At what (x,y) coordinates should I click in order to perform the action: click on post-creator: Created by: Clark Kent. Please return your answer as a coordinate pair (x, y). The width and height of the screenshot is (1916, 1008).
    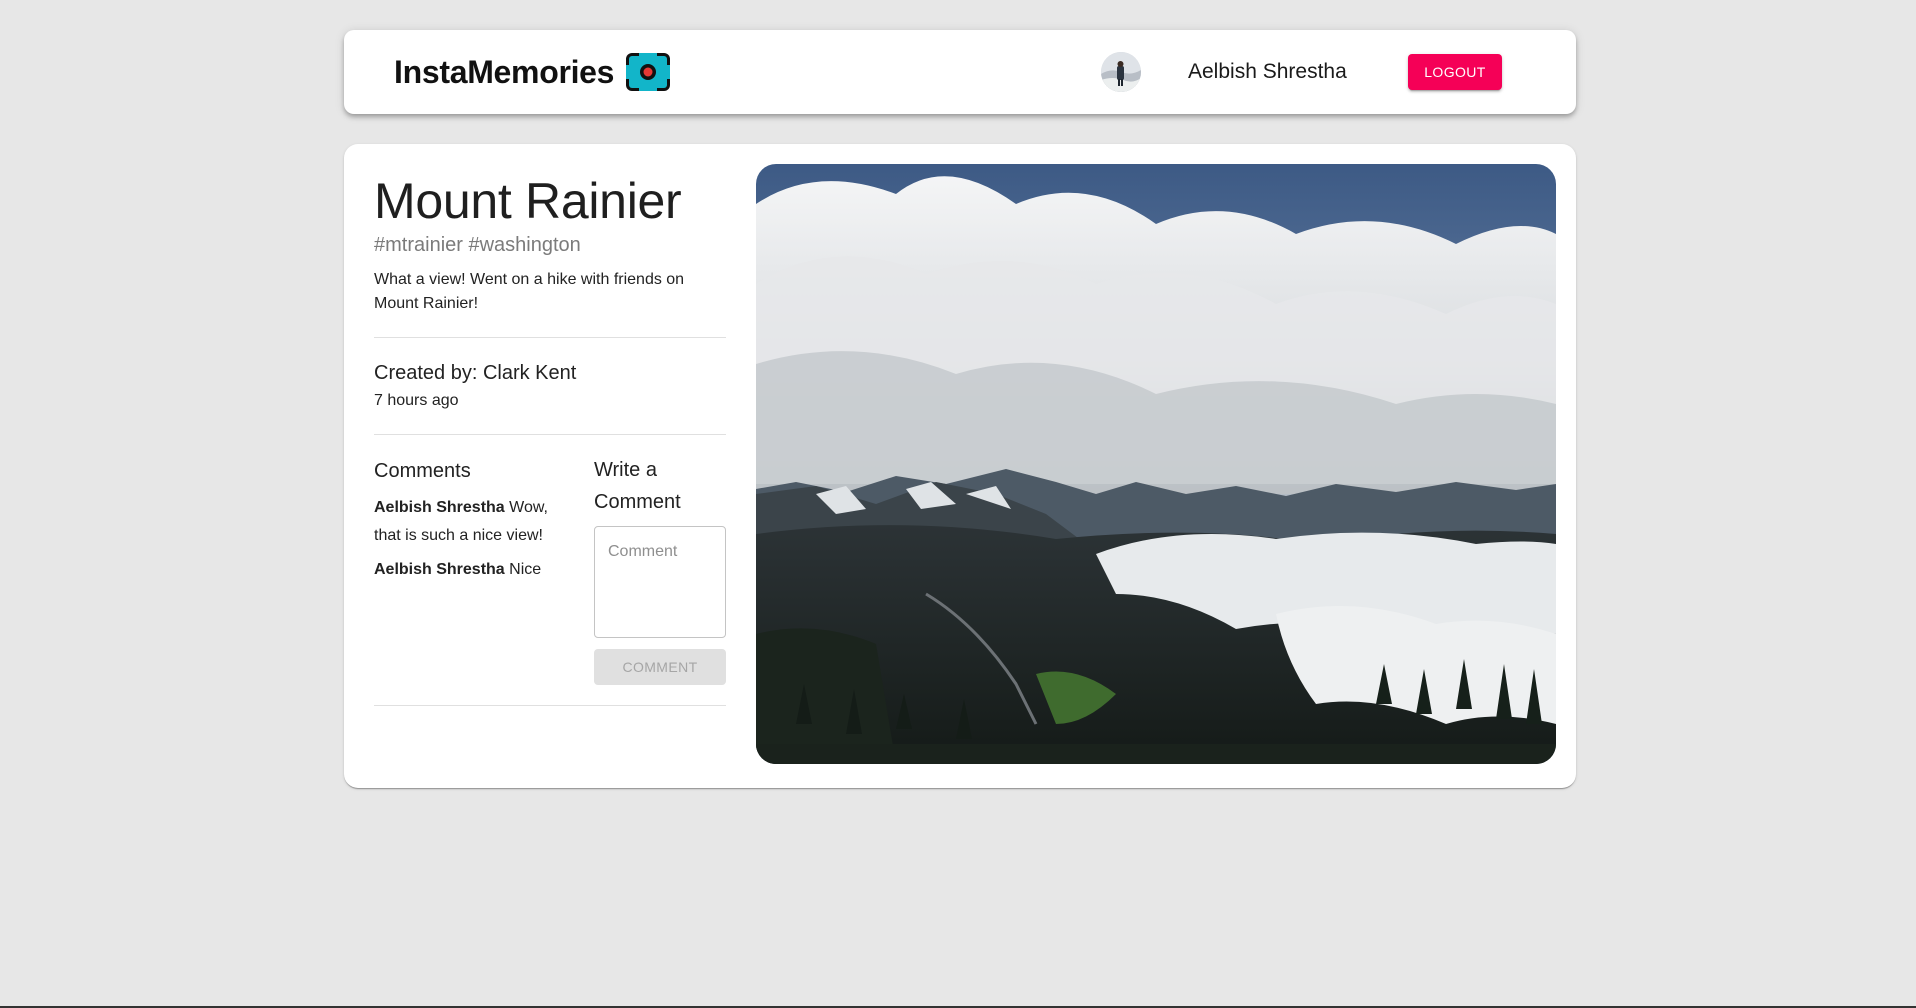
    Looking at the image, I should click on (475, 373).